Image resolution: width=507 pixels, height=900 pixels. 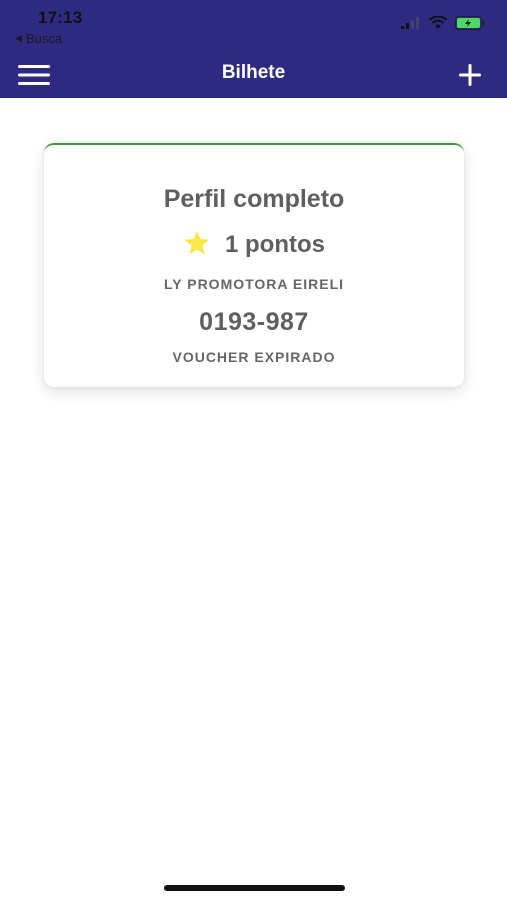 I want to click on points-row: 1 pontos, so click(x=254, y=244).